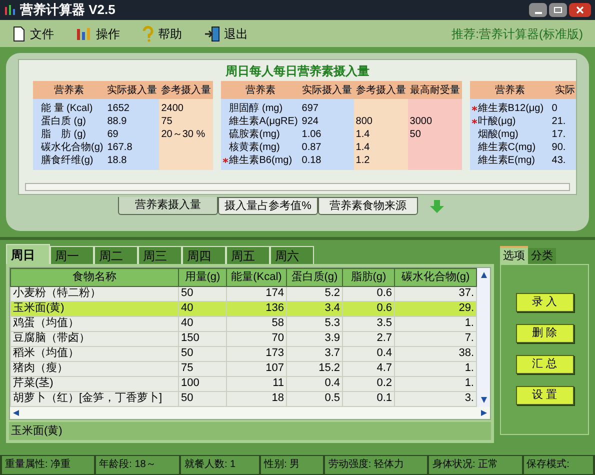  What do you see at coordinates (314, 323) in the screenshot?
I see `table-cell: 5.3` at bounding box center [314, 323].